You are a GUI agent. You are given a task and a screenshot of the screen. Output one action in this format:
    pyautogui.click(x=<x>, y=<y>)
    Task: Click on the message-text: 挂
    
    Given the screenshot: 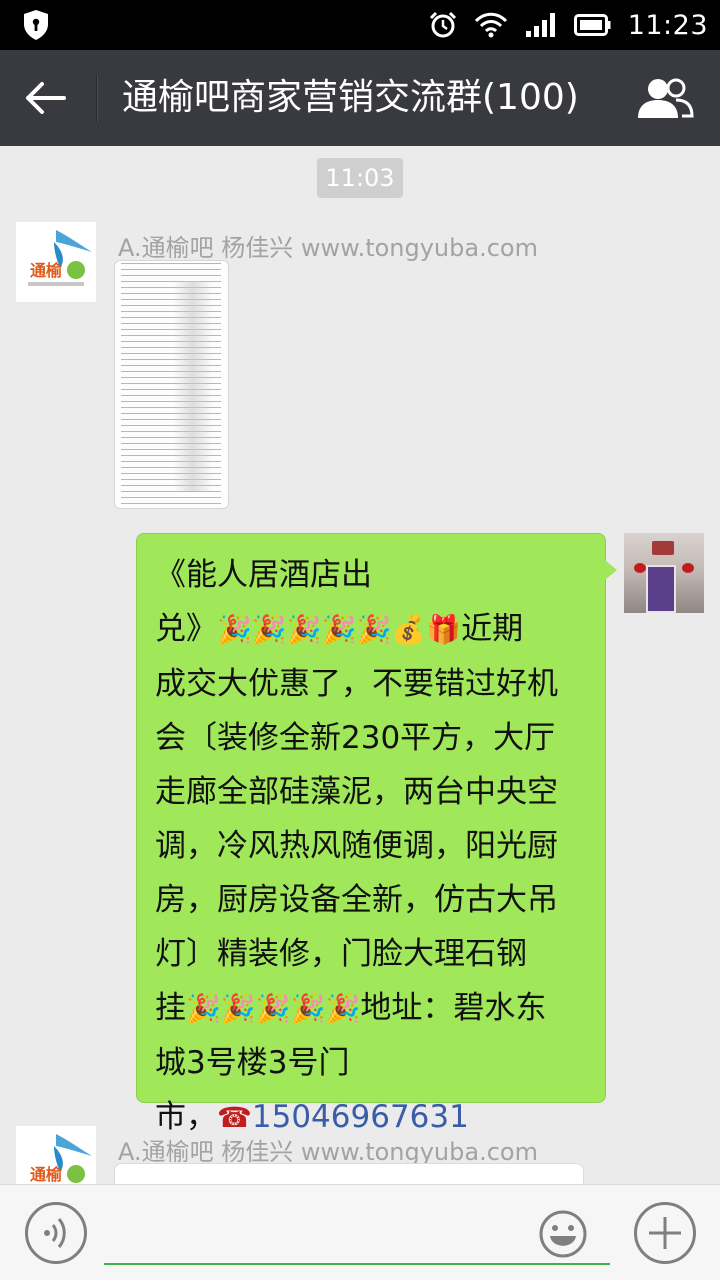 What is the action you would take?
    pyautogui.click(x=170, y=1008)
    